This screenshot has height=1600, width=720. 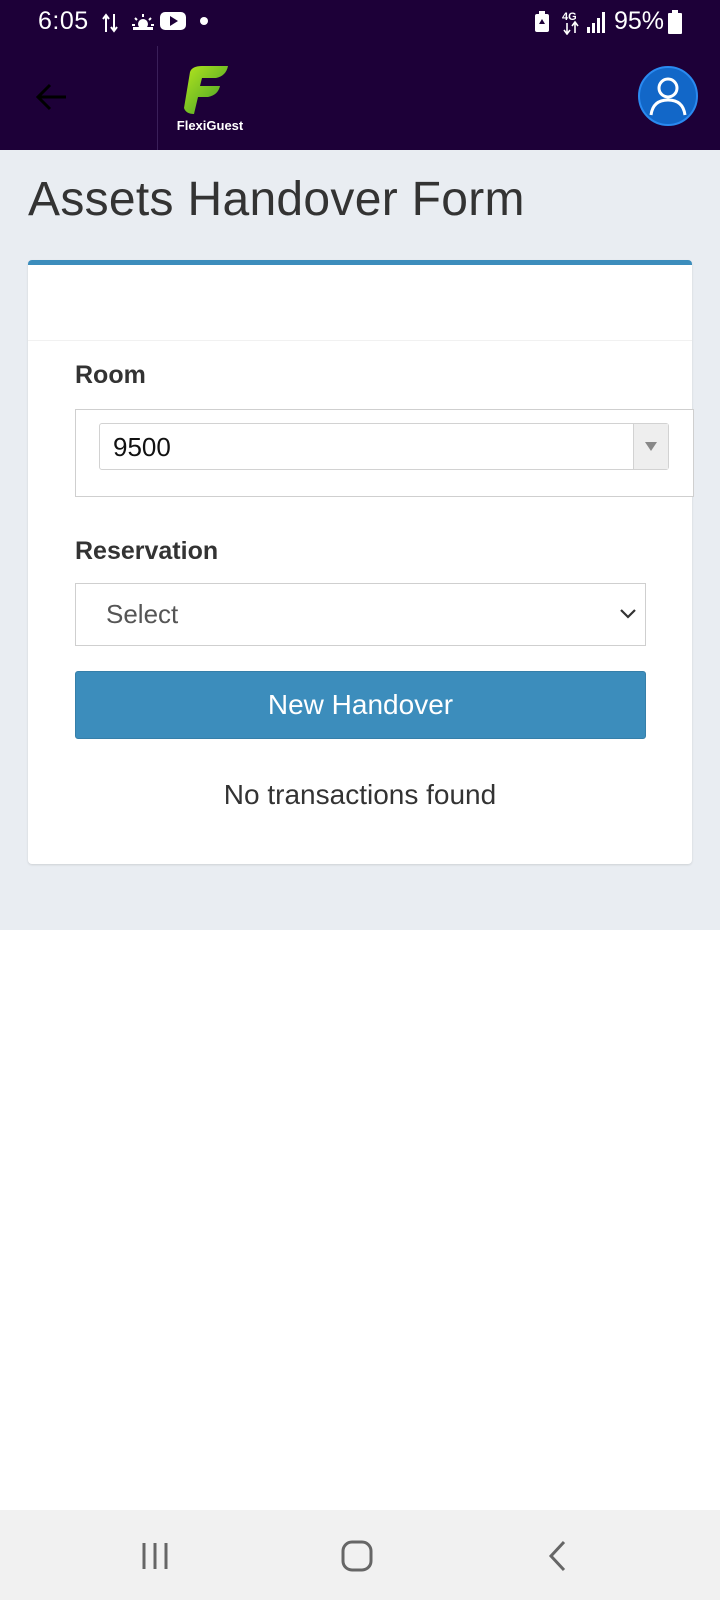 I want to click on chevron-down-icon, so click(x=628, y=614).